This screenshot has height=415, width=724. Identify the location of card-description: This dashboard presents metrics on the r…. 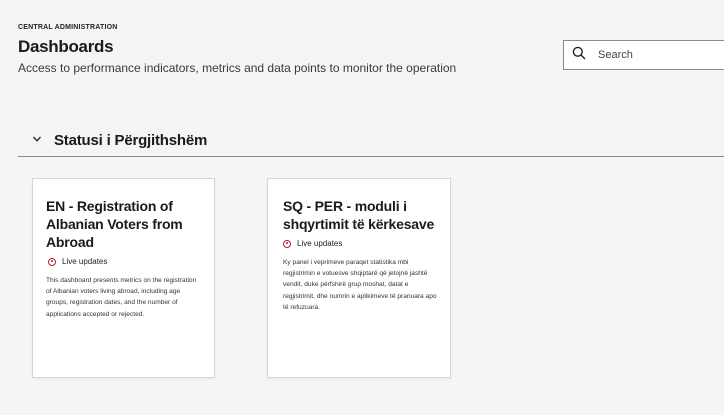
(121, 297).